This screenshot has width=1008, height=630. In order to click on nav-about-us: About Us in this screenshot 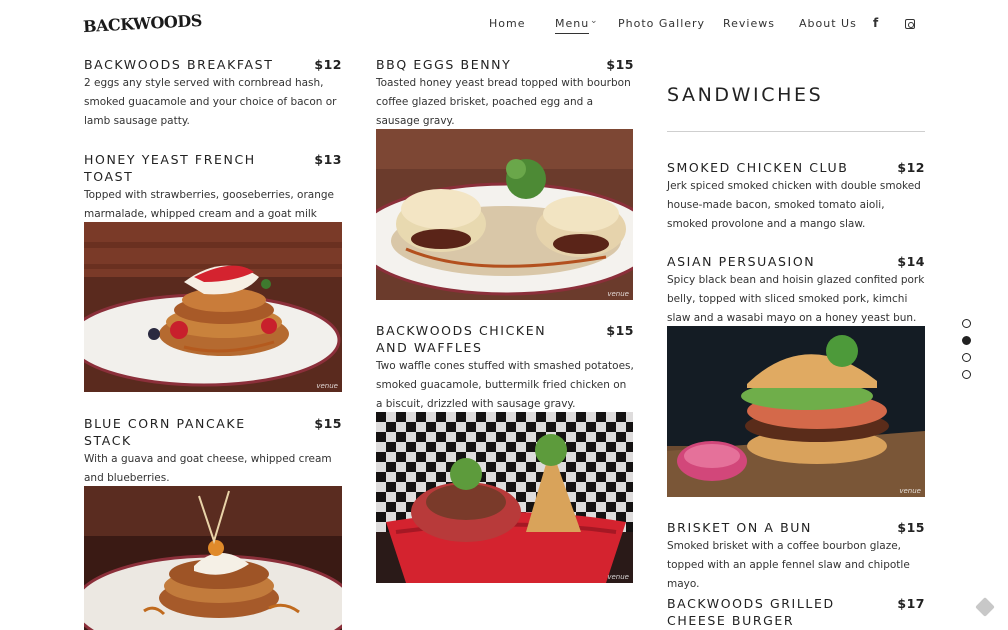, I will do `click(828, 23)`.